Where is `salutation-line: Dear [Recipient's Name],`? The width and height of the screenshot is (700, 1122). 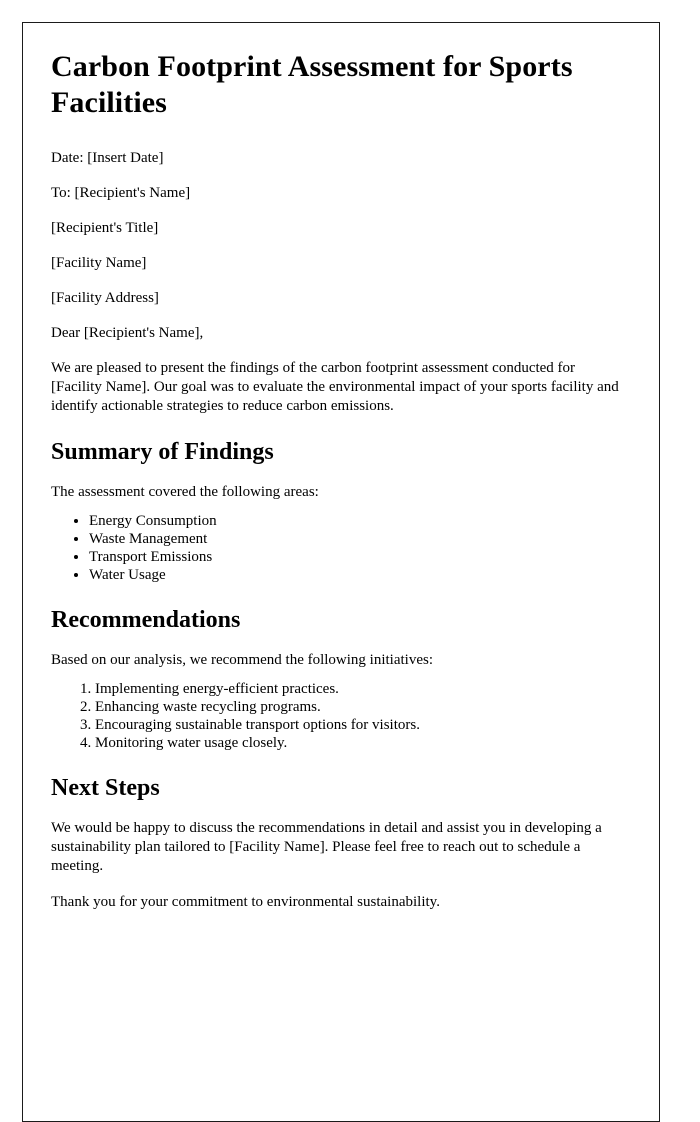
salutation-line: Dear [Recipient's Name], is located at coordinates (127, 333).